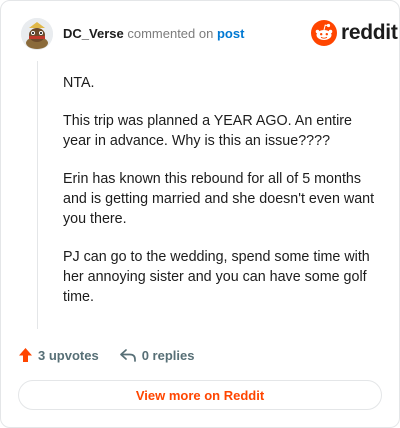 This screenshot has height=428, width=400. I want to click on view-more-button: View more on Reddit, so click(200, 395).